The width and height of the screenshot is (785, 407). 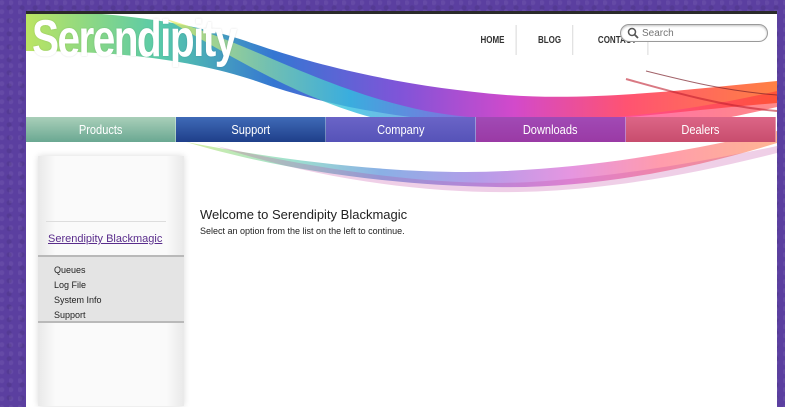 What do you see at coordinates (105, 239) in the screenshot?
I see `sidebar-title-link: Serendipity Blackmagic` at bounding box center [105, 239].